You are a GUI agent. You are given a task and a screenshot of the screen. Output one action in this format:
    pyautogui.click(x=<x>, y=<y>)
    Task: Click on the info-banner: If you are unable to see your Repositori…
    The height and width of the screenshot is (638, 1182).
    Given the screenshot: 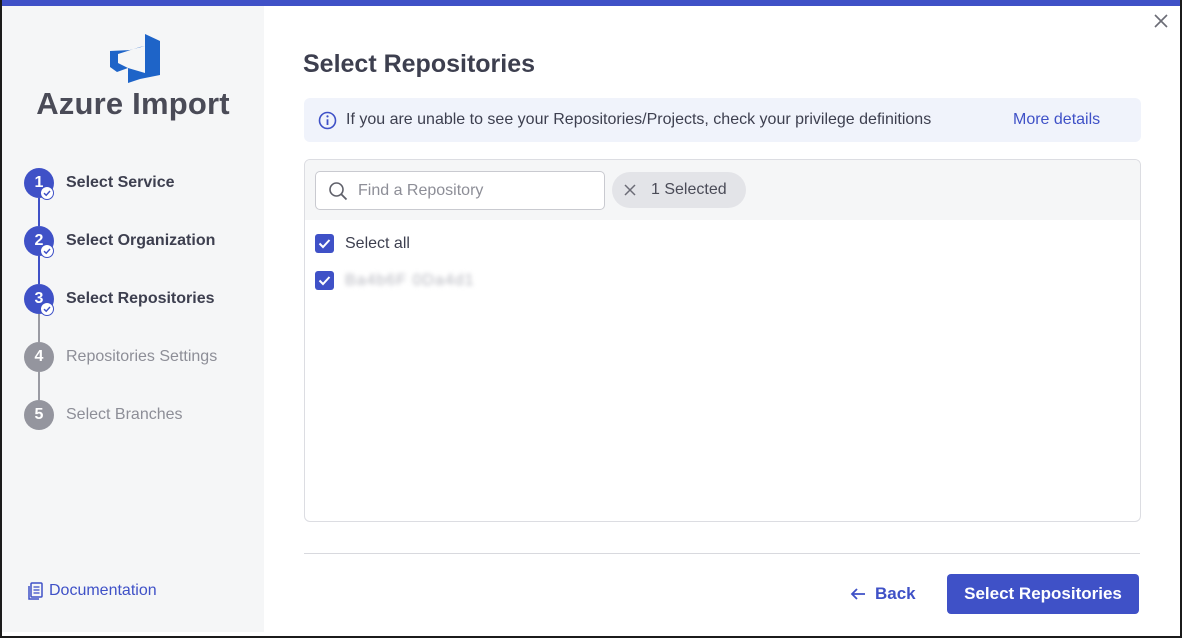 What is the action you would take?
    pyautogui.click(x=722, y=120)
    